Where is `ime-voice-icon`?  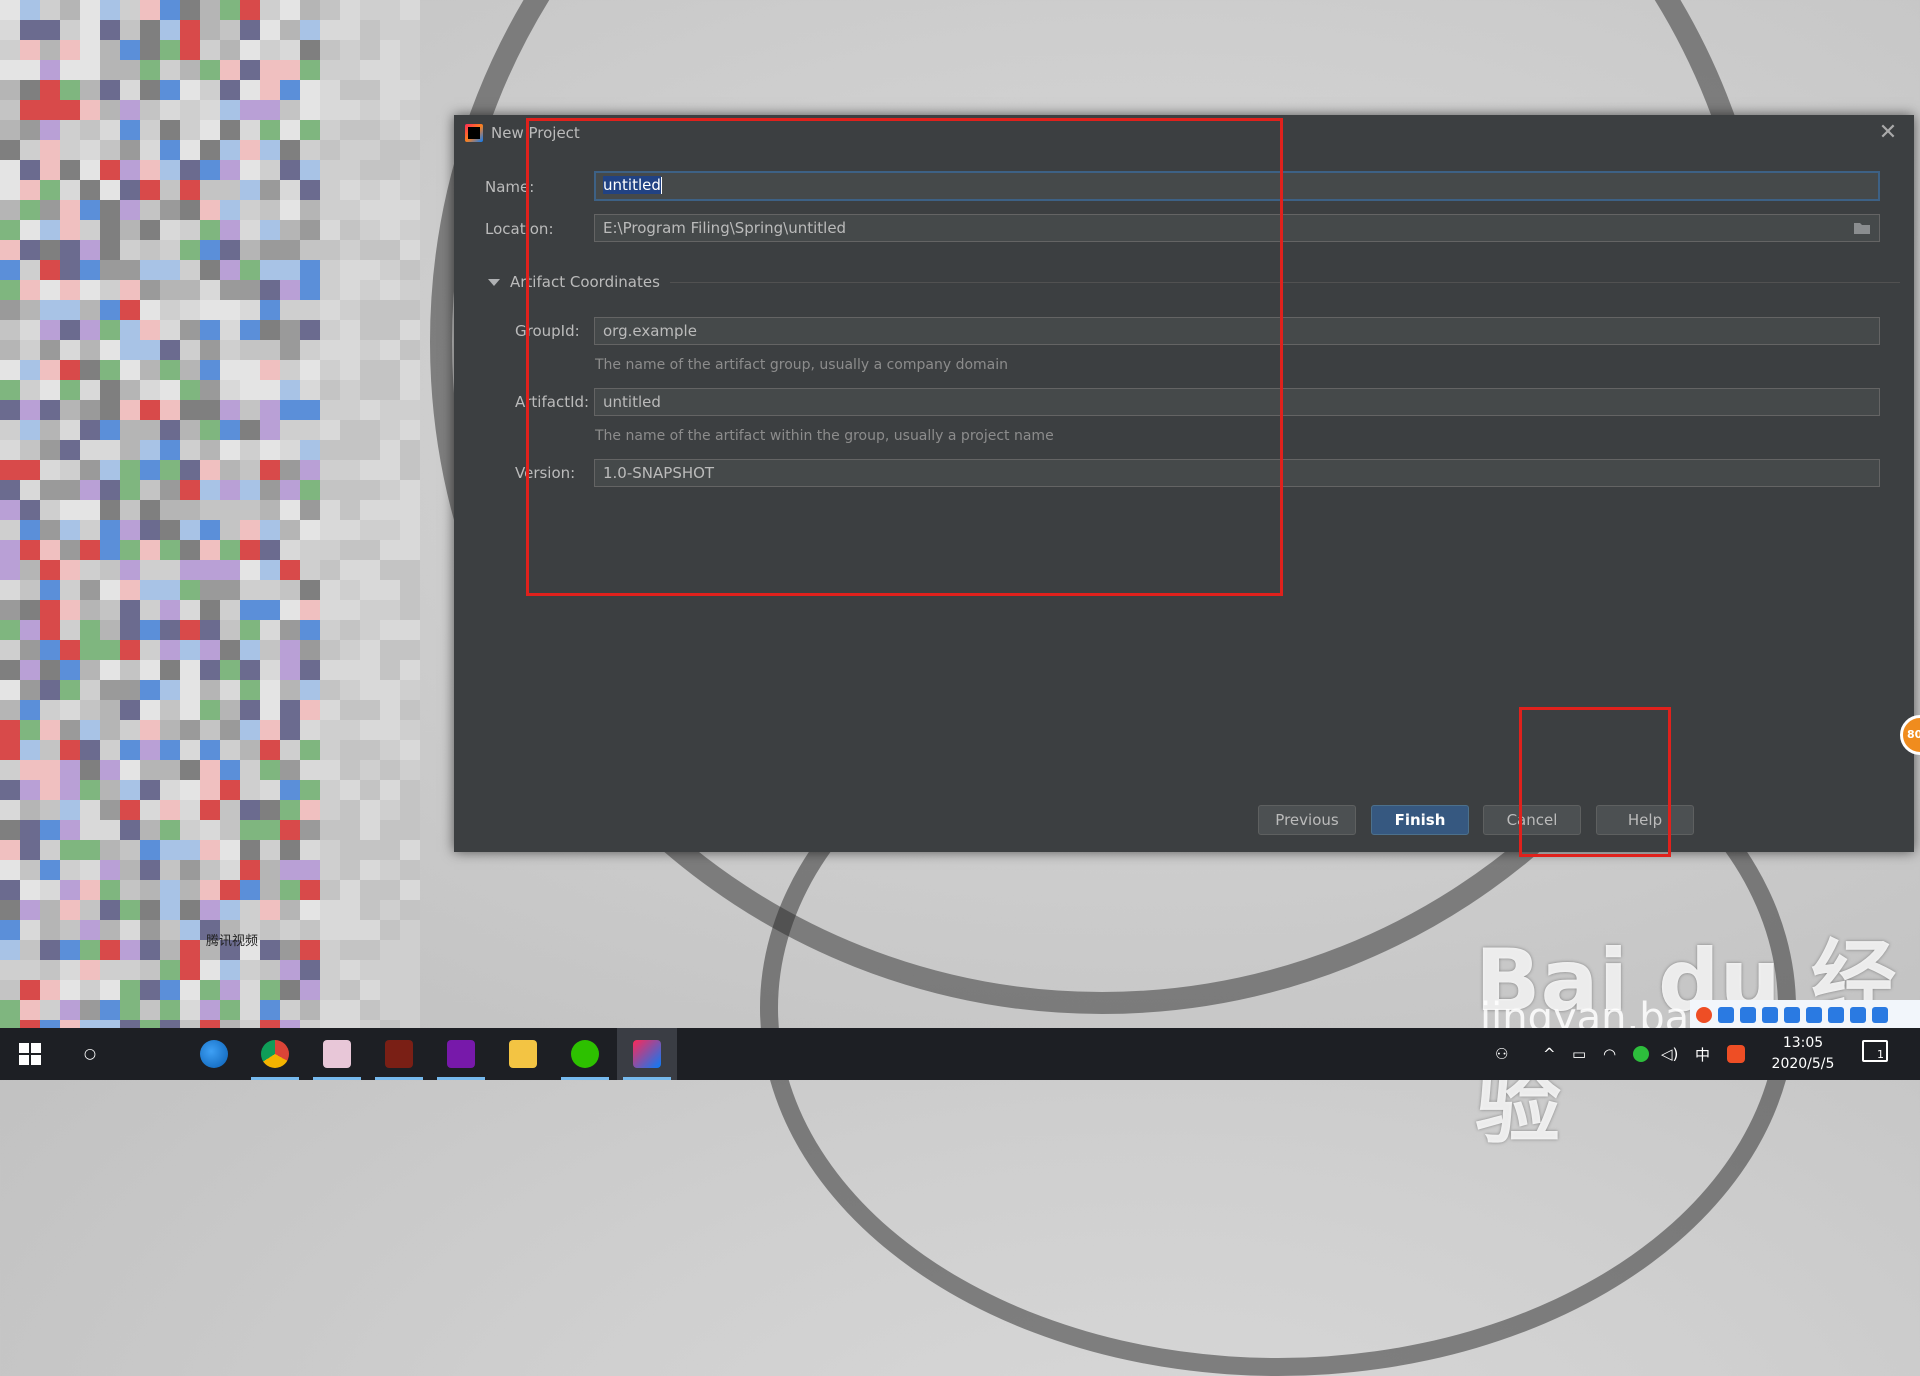
ime-voice-icon is located at coordinates (1792, 1015).